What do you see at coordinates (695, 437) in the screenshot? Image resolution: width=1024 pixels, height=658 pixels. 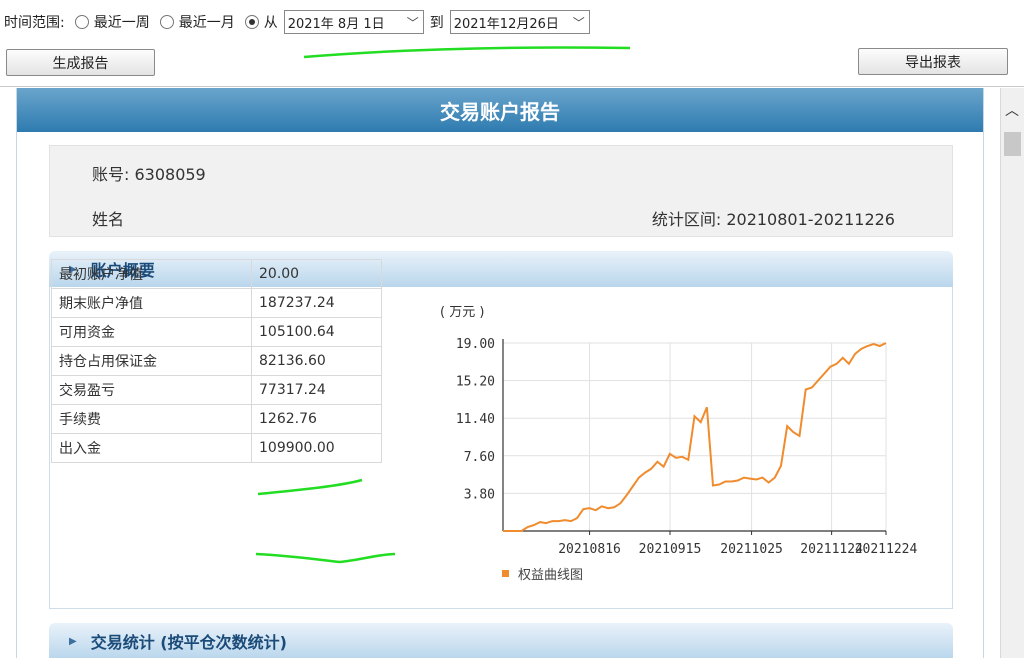 I see `equity-curve-line` at bounding box center [695, 437].